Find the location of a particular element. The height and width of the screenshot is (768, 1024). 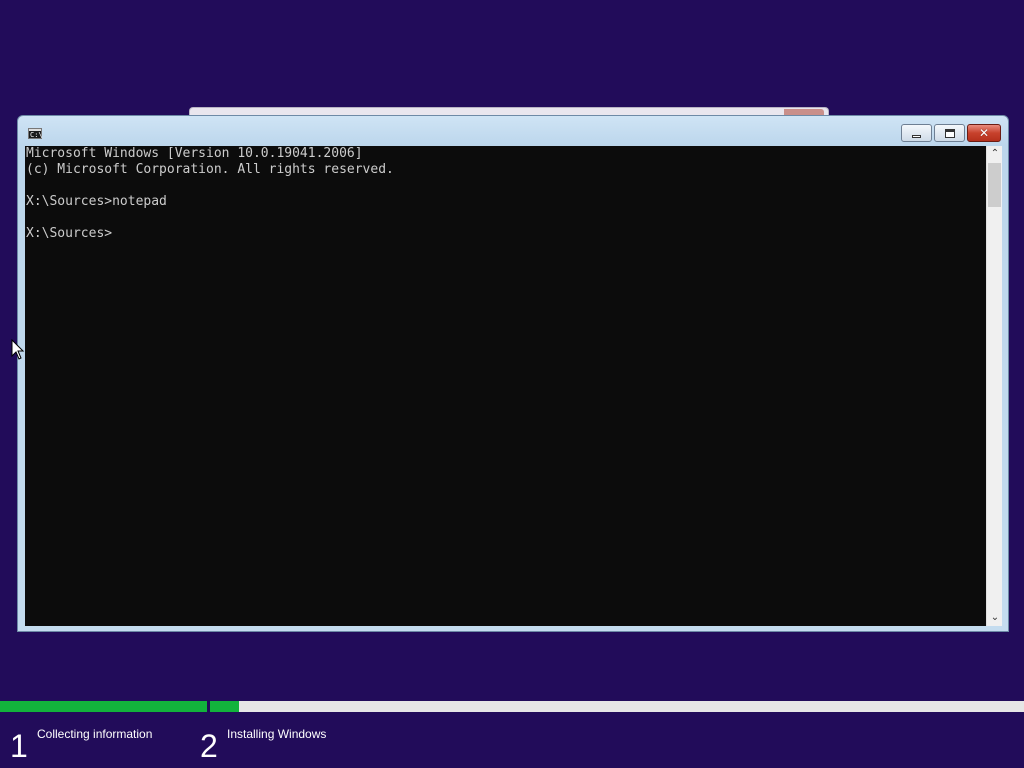

step-collecting-information: 1 Collecting information is located at coordinates (81, 746).